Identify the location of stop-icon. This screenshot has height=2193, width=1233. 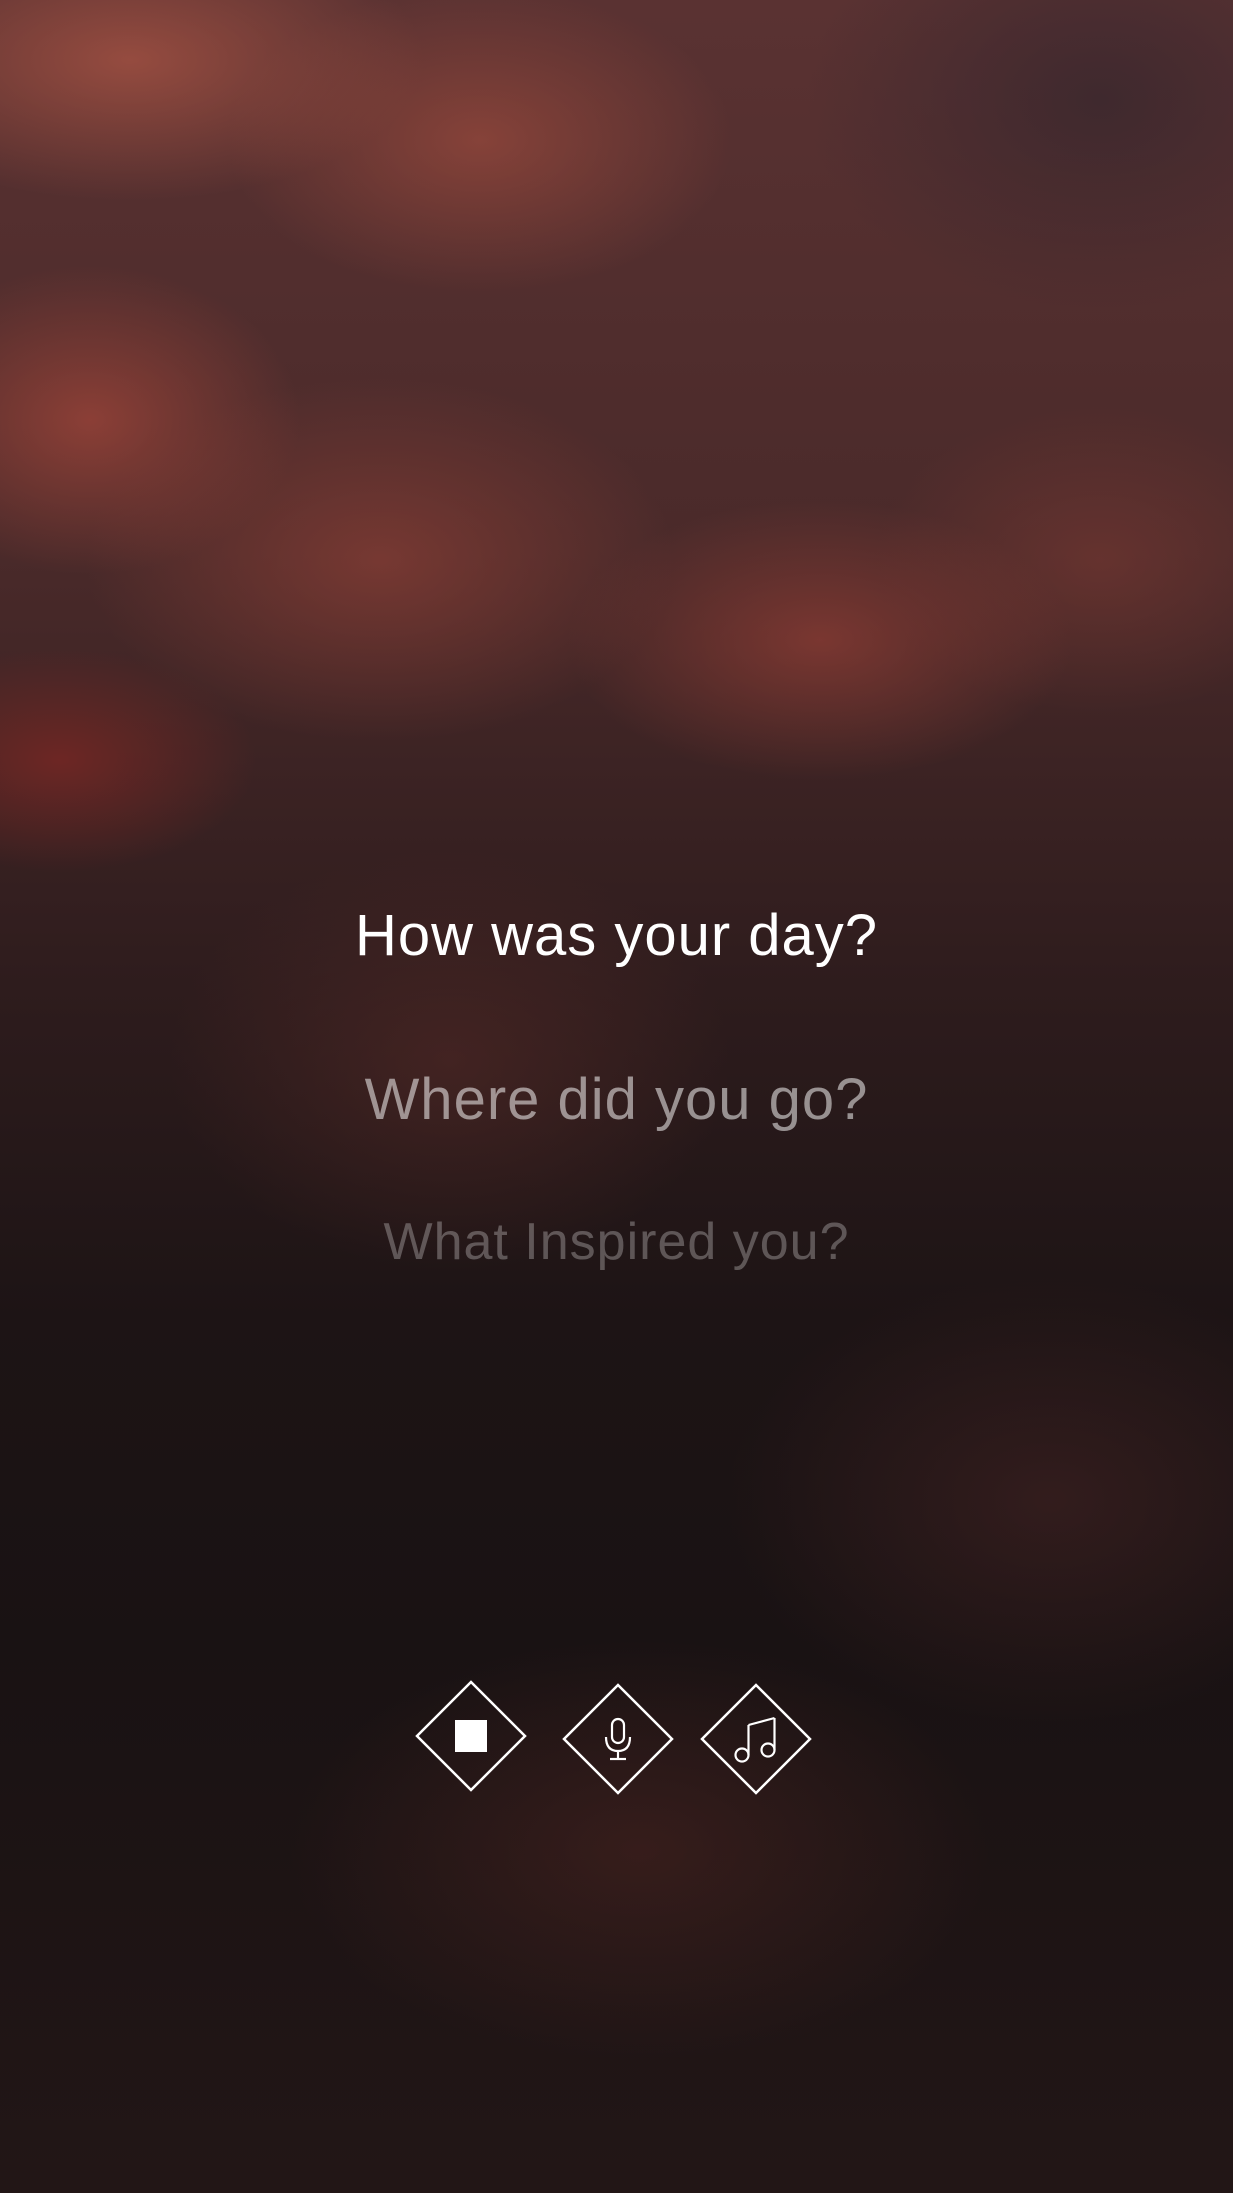
(471, 1736).